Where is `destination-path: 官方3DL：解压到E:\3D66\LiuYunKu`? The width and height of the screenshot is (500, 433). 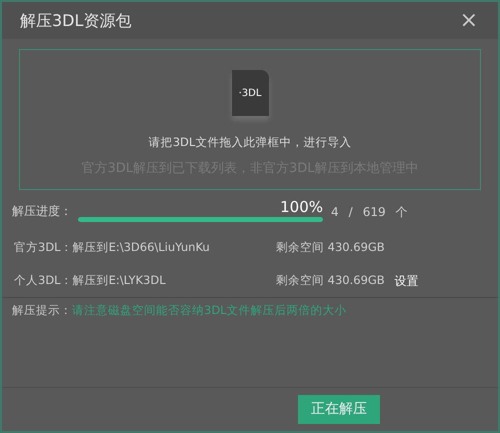 destination-path: 官方3DL：解压到E:\3D66\LiuYunKu is located at coordinates (112, 247).